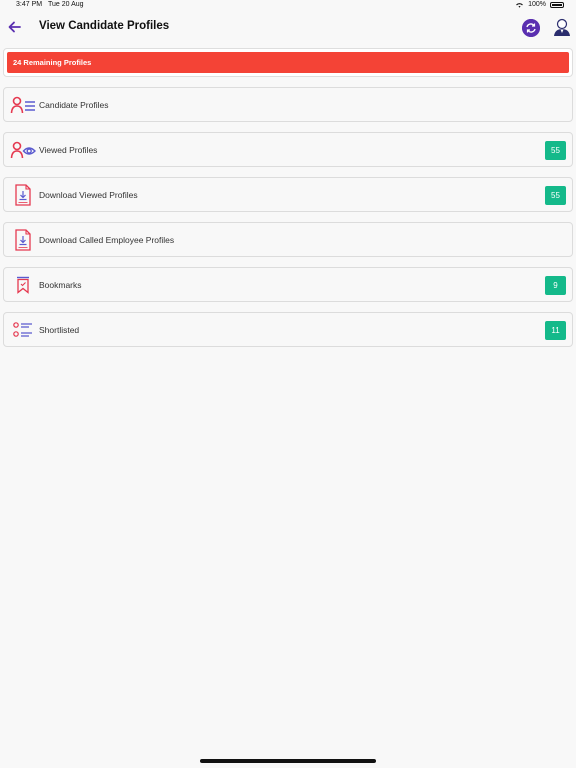  Describe the element at coordinates (537, 4) in the screenshot. I see `battery-percent: 100%` at that location.